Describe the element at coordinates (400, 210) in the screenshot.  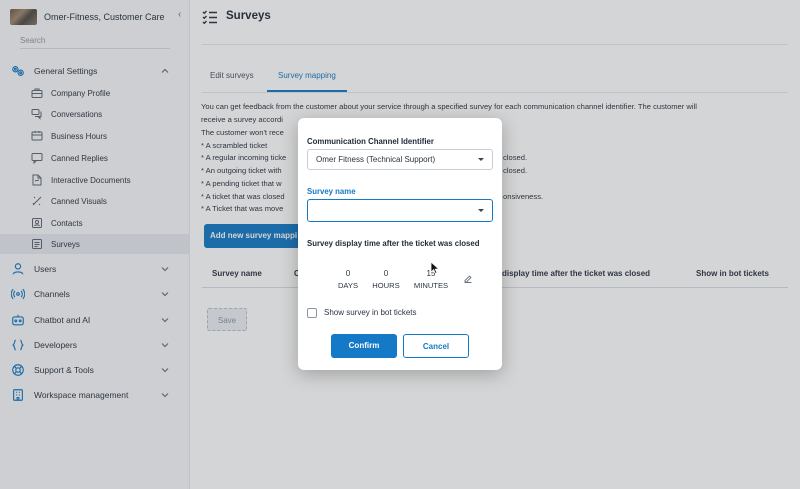
I see `survey-name-select` at that location.